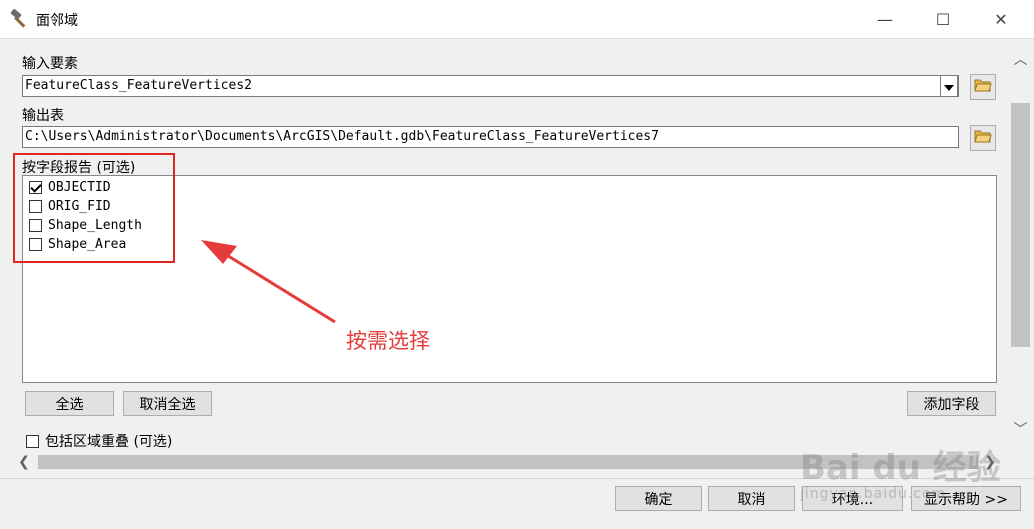 The width and height of the screenshot is (1034, 529). Describe the element at coordinates (949, 86) in the screenshot. I see `chevron-down-icon` at that location.